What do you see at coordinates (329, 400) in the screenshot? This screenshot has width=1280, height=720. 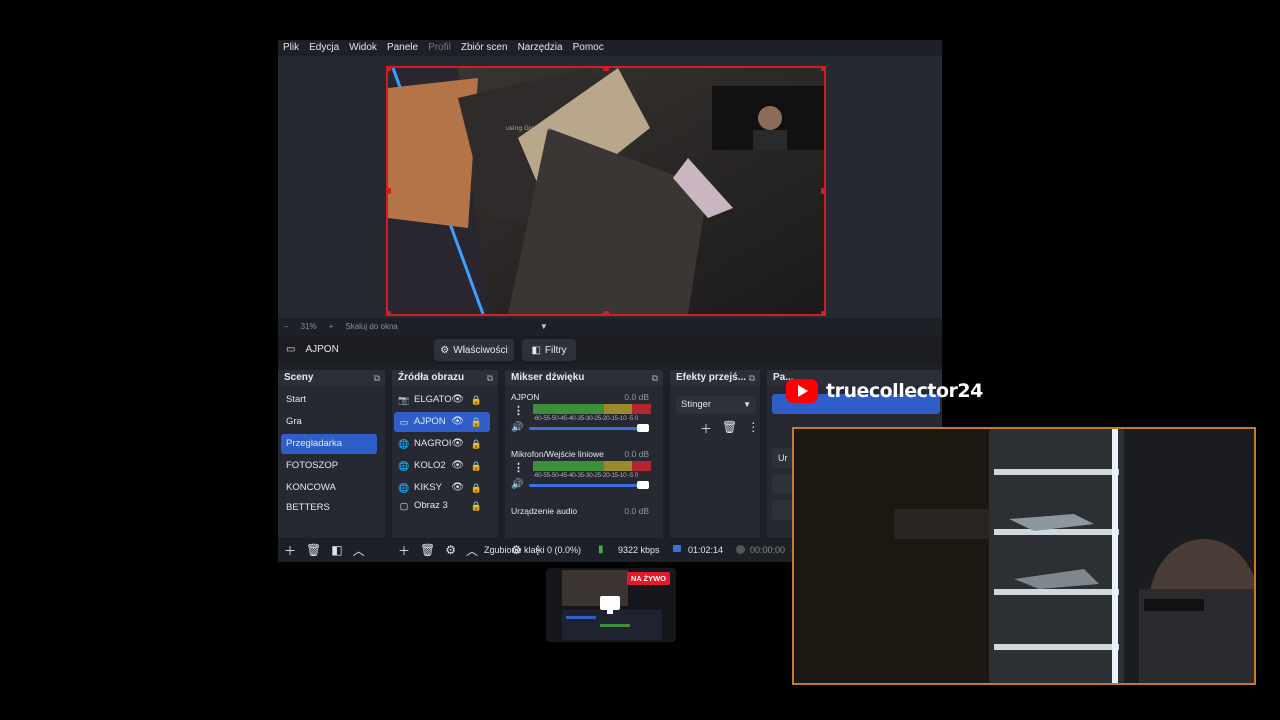 I see `scene-item-start: Start` at bounding box center [329, 400].